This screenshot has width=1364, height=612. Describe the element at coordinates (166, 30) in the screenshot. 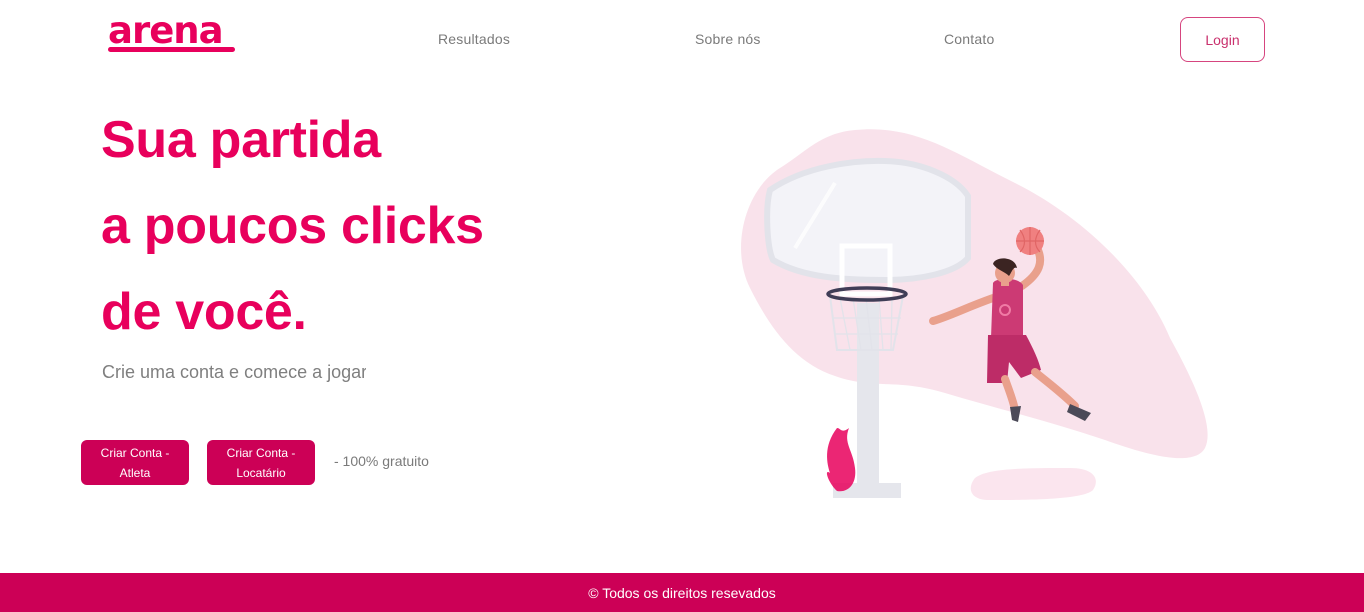

I see `arena-logo: arena` at that location.